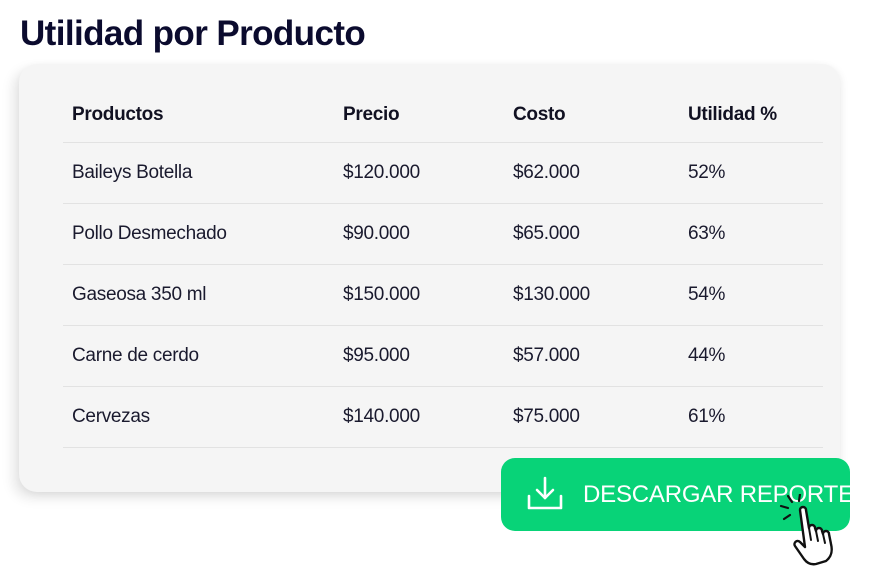  Describe the element at coordinates (443, 234) in the screenshot. I see `table-row: Pollo Desmechado $90.000 $65.000 63%` at that location.